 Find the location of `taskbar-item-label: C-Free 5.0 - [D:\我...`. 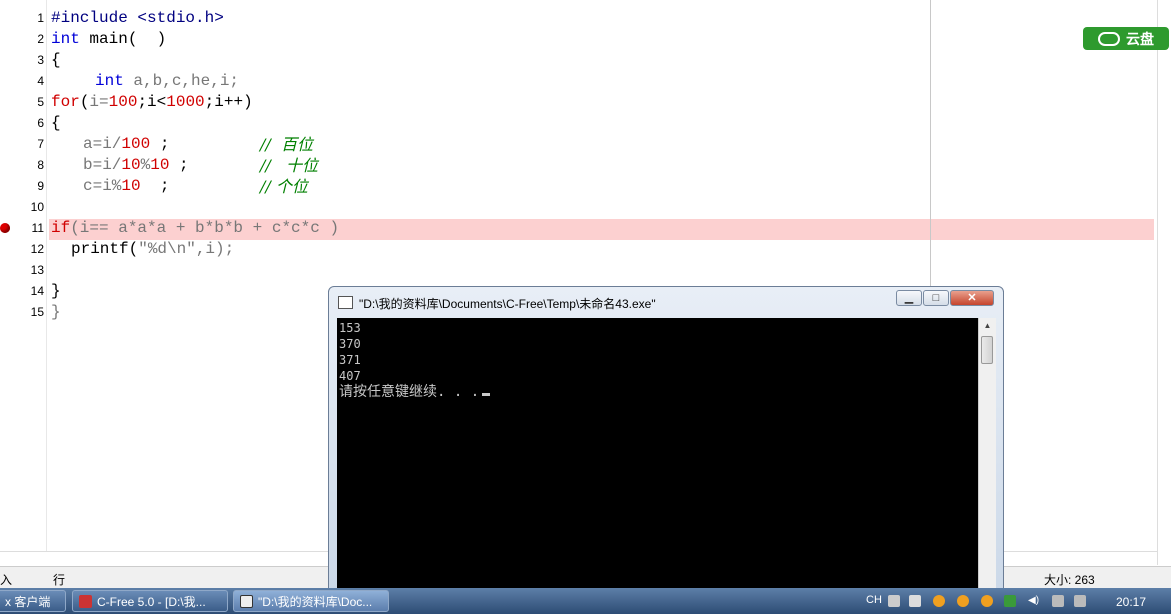

taskbar-item-label: C-Free 5.0 - [D:\我... is located at coordinates (151, 602).